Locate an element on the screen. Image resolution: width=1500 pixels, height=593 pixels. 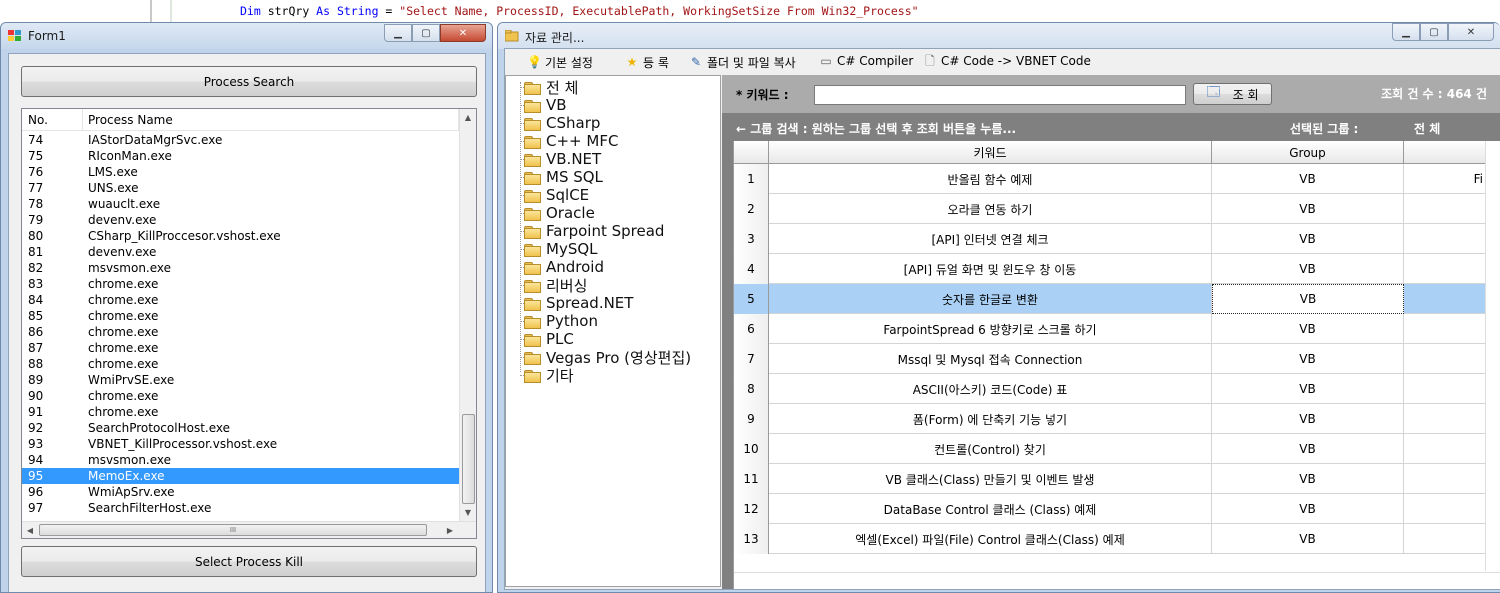
scroll-thumb: III is located at coordinates (233, 530).